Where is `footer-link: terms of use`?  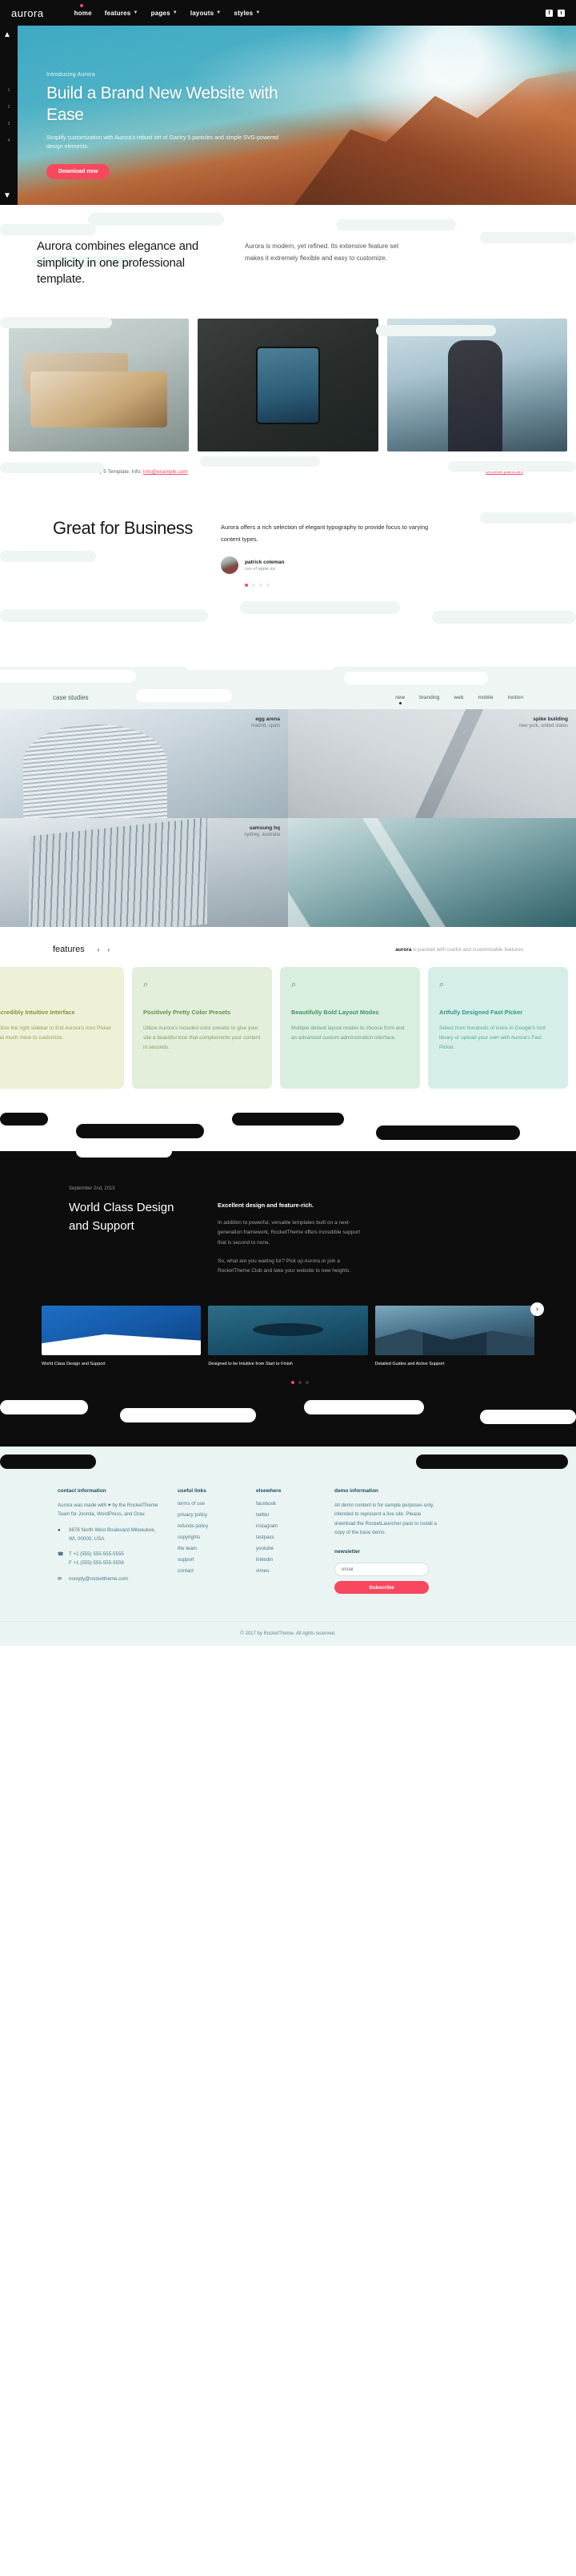
footer-link: terms of use is located at coordinates (210, 1504).